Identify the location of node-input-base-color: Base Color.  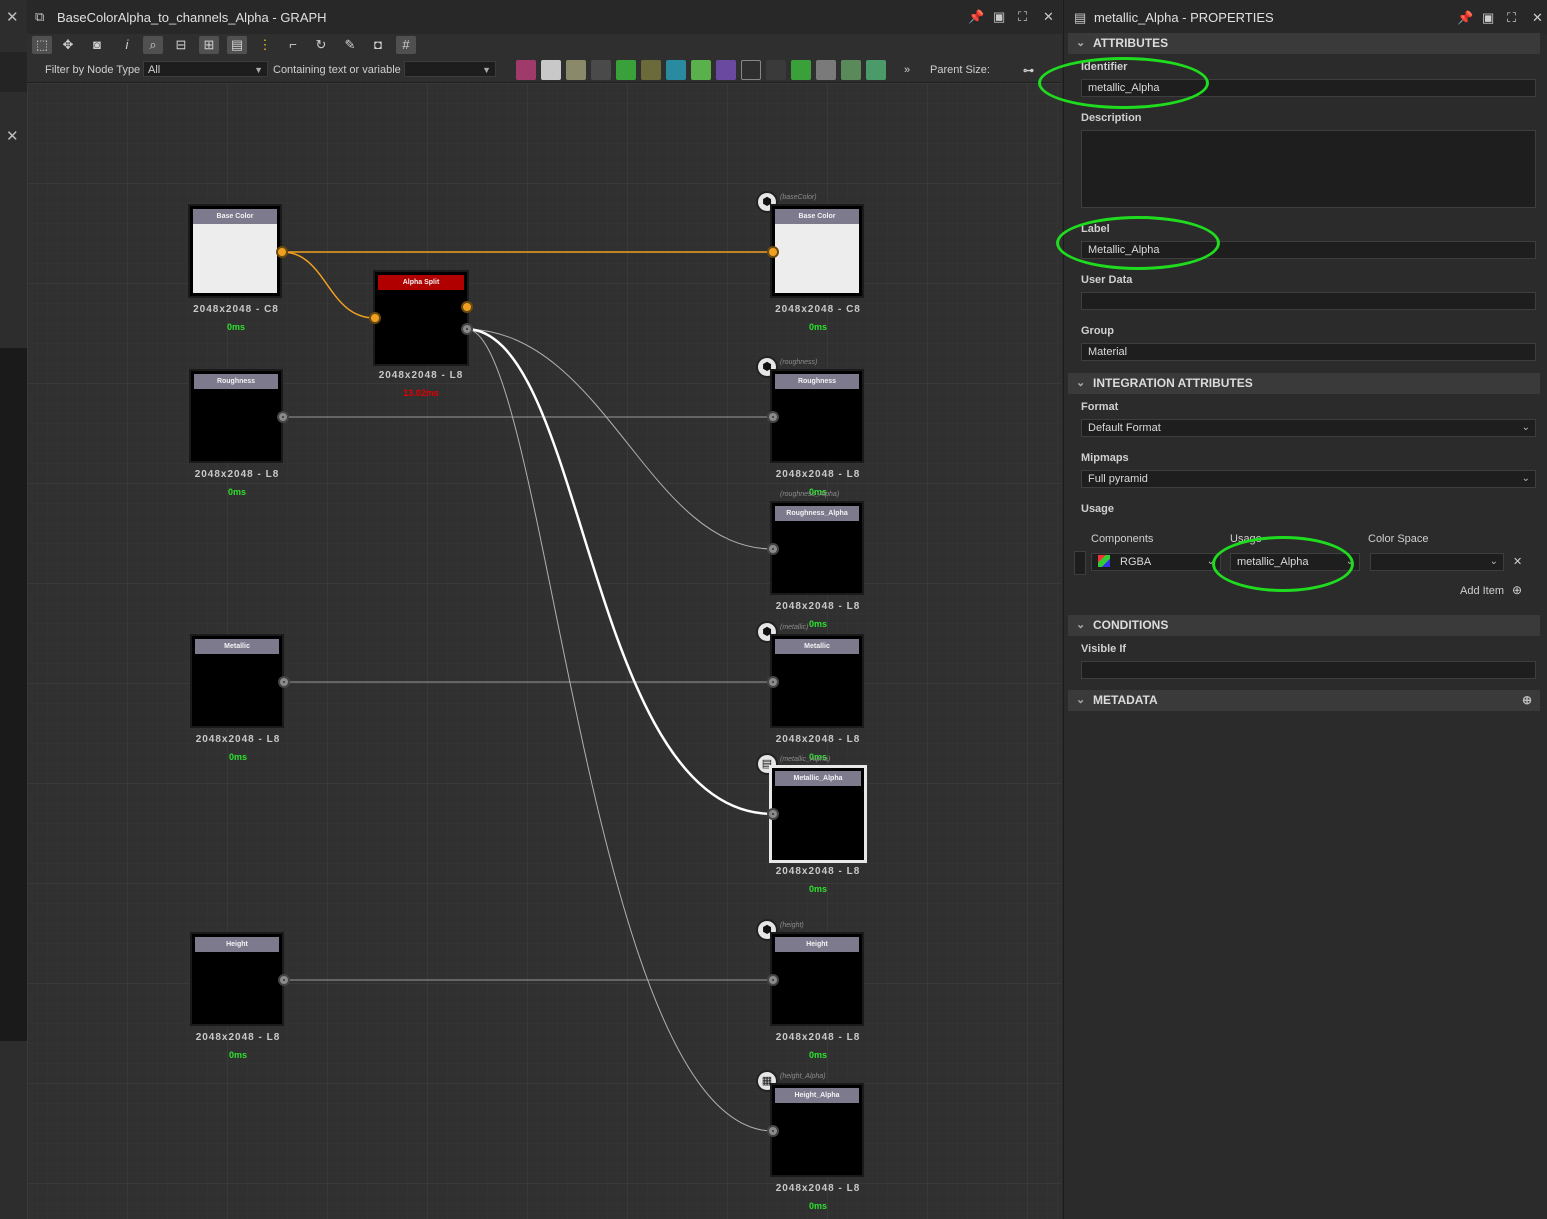
(235, 251).